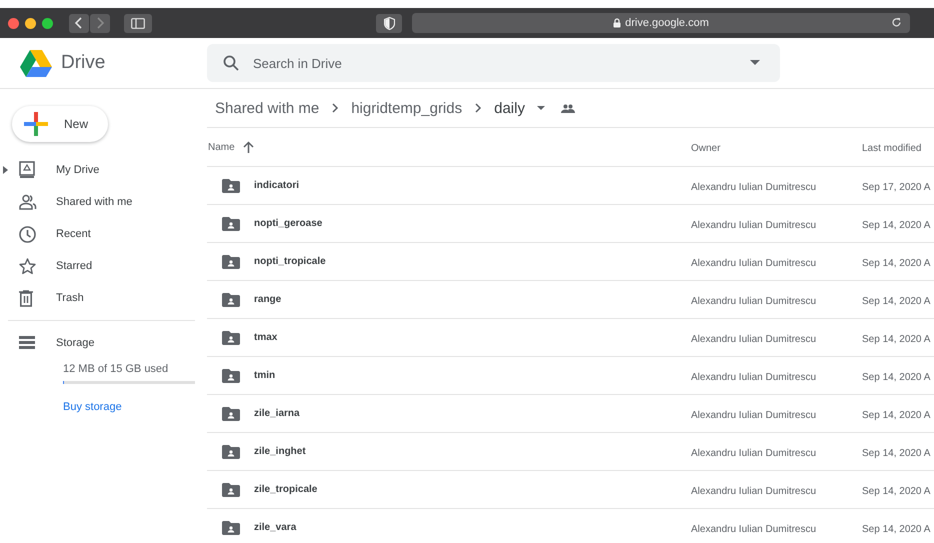 The image size is (934, 543). I want to click on sidebar-item: My Drive, so click(103, 170).